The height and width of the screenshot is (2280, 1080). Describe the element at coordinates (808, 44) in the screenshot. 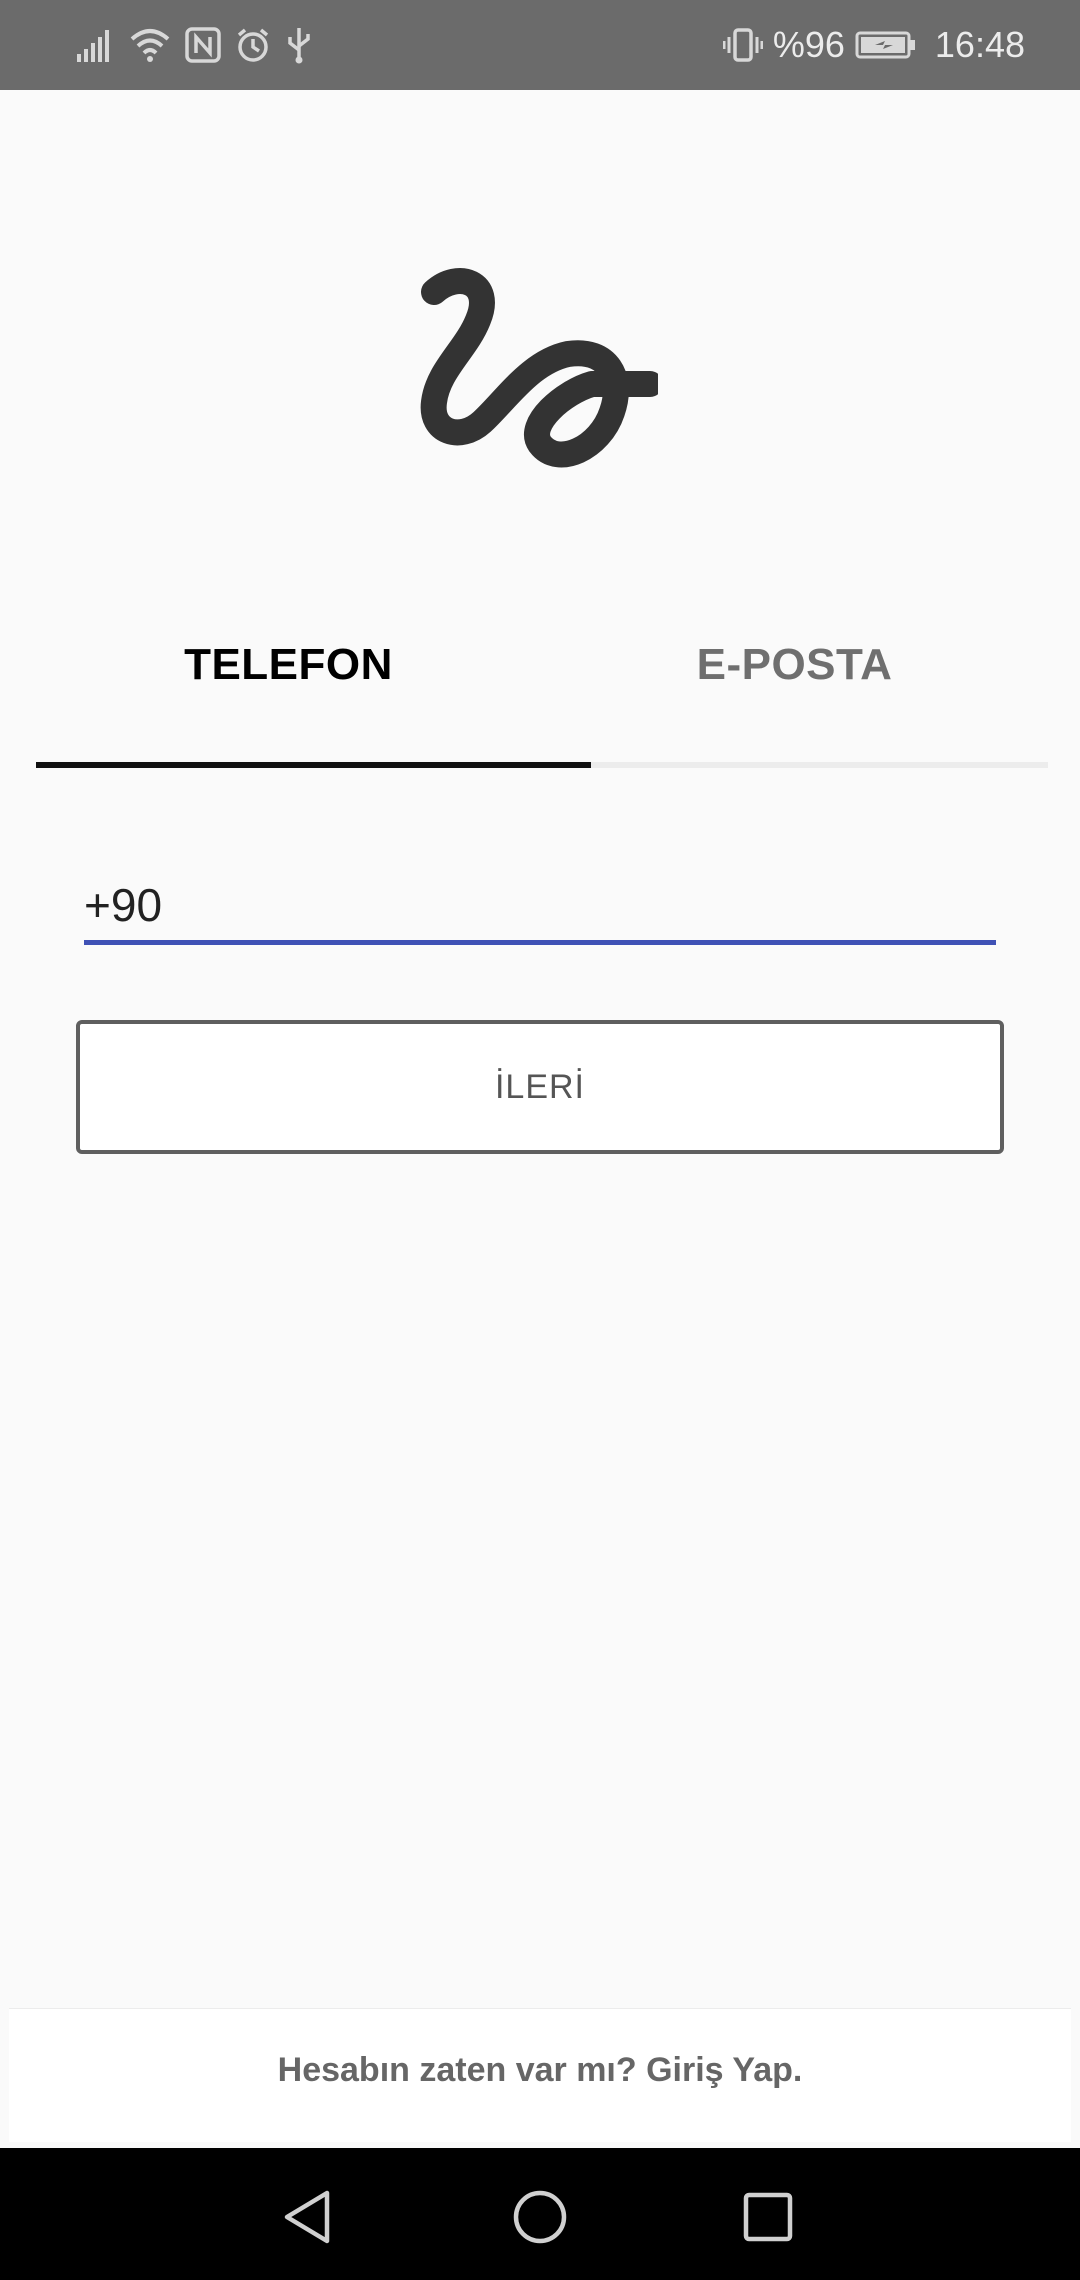

I see `battery-percent: %96` at that location.